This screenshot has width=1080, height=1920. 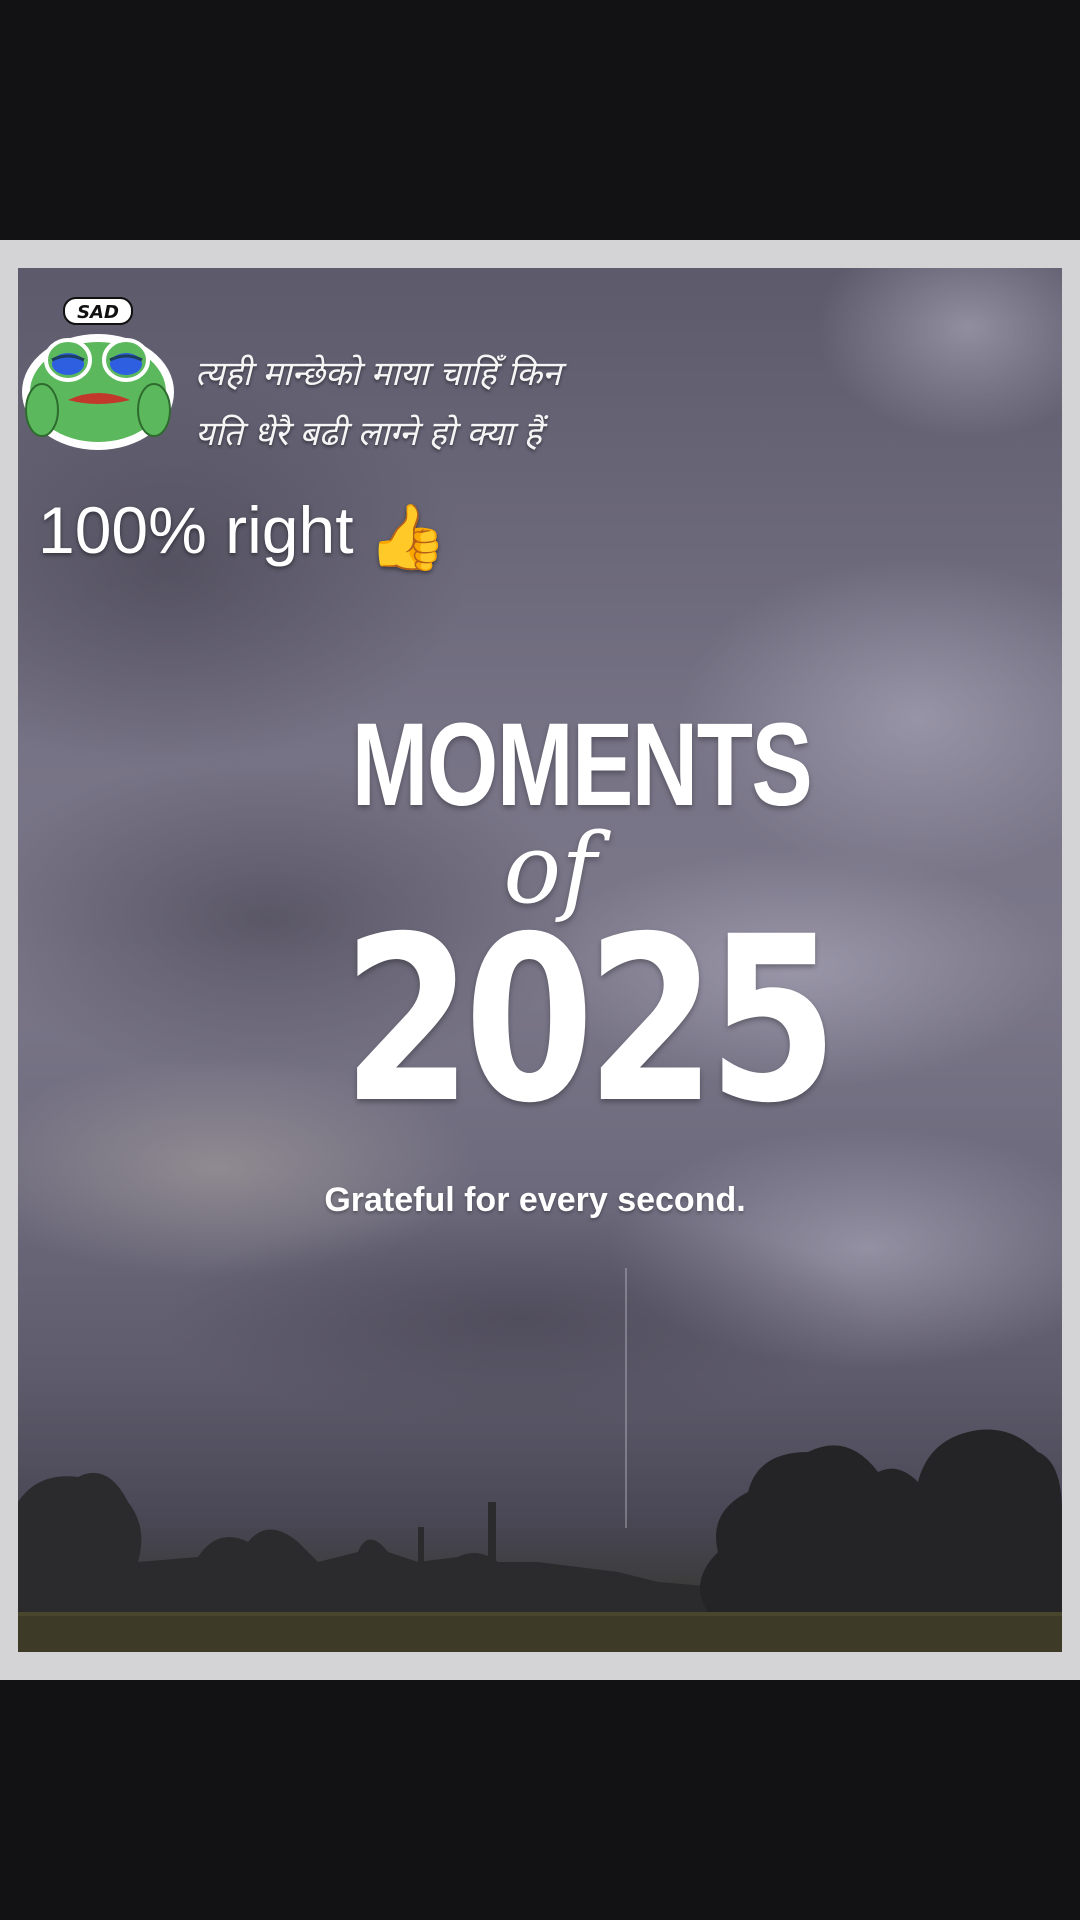 What do you see at coordinates (368, 434) in the screenshot?
I see `nepali-line-2: यति धेरै बढी लाग्ने हो क्या हैं` at bounding box center [368, 434].